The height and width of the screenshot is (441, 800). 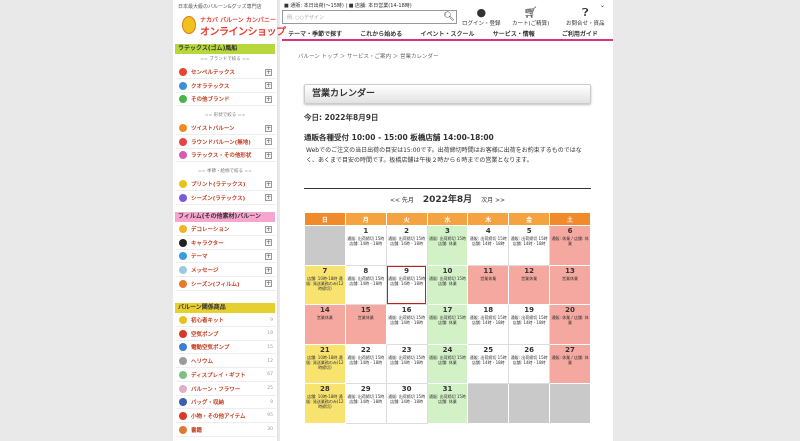 I want to click on nav-item-service: サービス・情報, so click(x=513, y=35).